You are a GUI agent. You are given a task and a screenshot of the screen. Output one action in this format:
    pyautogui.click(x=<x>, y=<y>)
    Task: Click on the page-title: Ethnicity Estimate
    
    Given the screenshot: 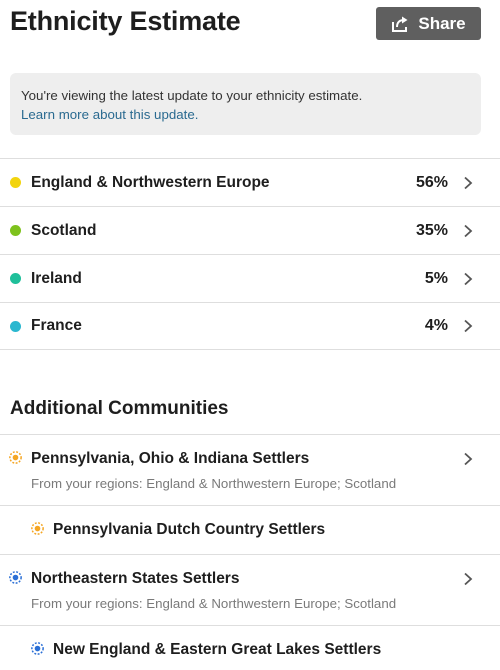 What is the action you would take?
    pyautogui.click(x=125, y=21)
    